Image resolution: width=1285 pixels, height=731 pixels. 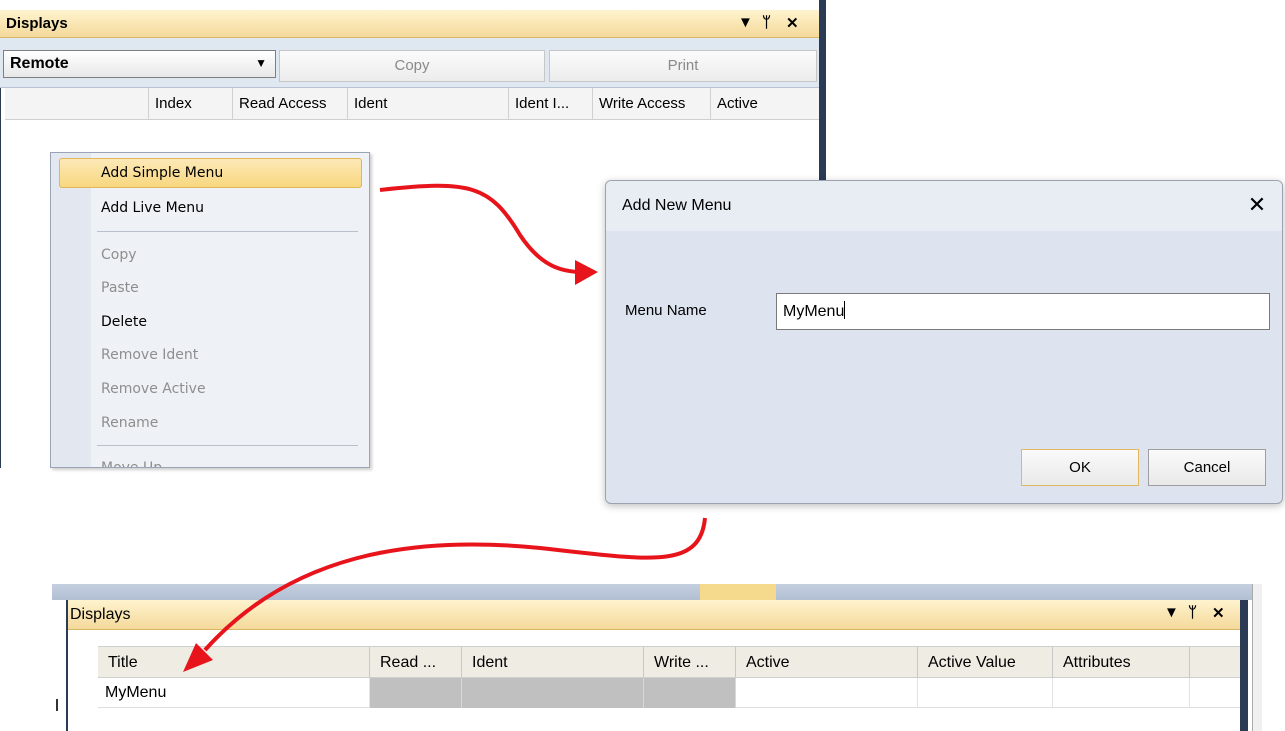 I want to click on menu-name-label: Menu Name, so click(x=666, y=310).